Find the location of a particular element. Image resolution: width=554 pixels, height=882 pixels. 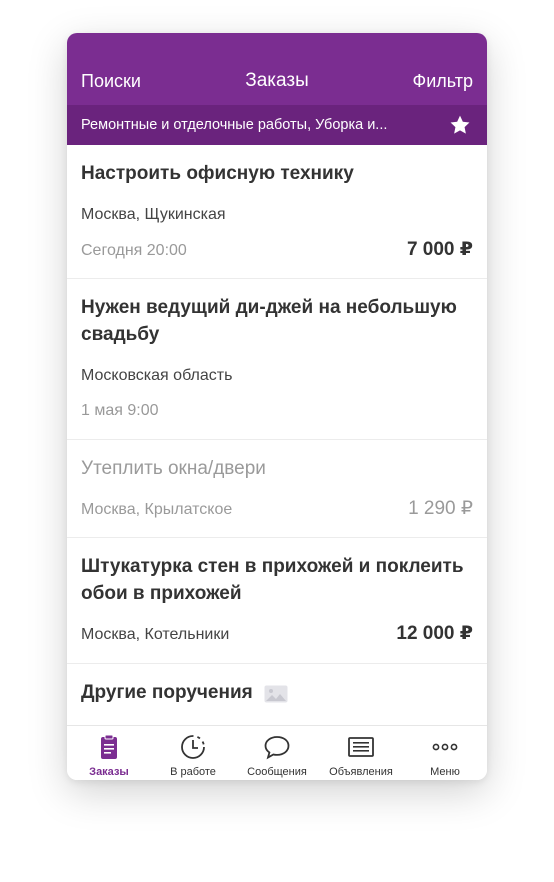

filter-button: Фильтр is located at coordinates (443, 81).